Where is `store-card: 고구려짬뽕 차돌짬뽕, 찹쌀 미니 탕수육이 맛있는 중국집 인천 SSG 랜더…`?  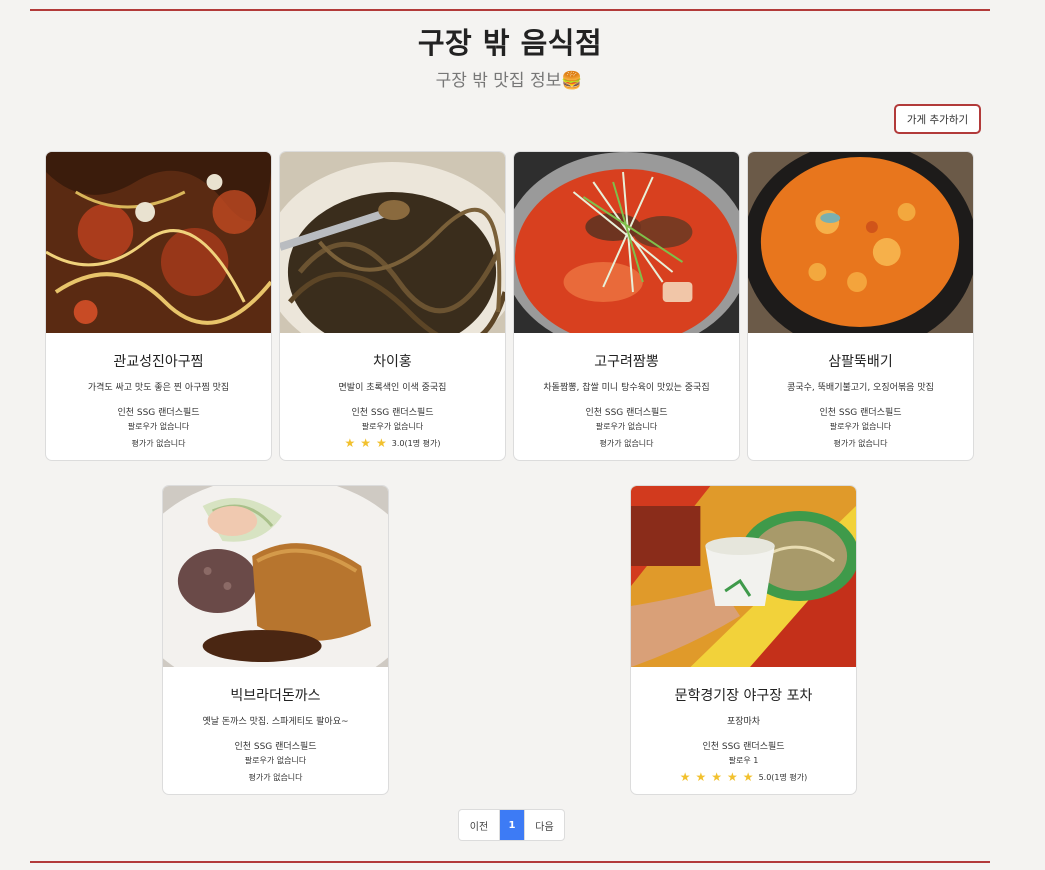
store-card: 고구려짬뽕 차돌짬뽕, 찹쌀 미니 탕수육이 맛있는 중국집 인천 SSG 랜더… is located at coordinates (626, 306).